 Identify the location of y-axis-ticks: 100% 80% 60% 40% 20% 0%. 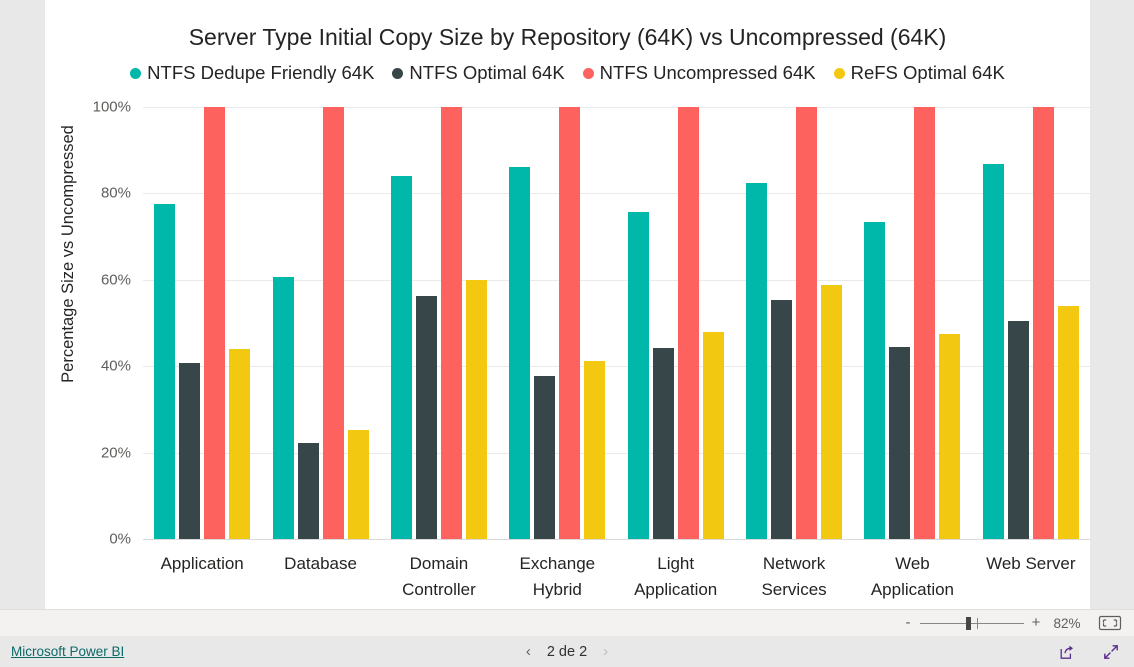
(106, 304).